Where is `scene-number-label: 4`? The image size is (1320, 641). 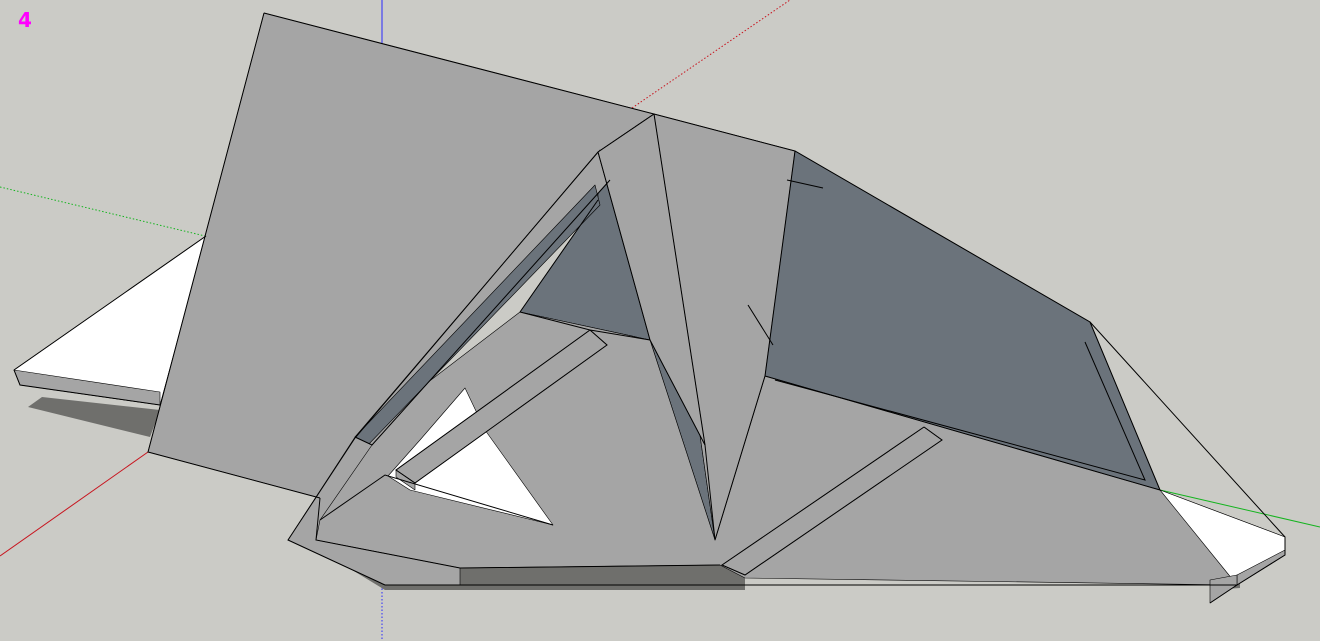 scene-number-label: 4 is located at coordinates (25, 20).